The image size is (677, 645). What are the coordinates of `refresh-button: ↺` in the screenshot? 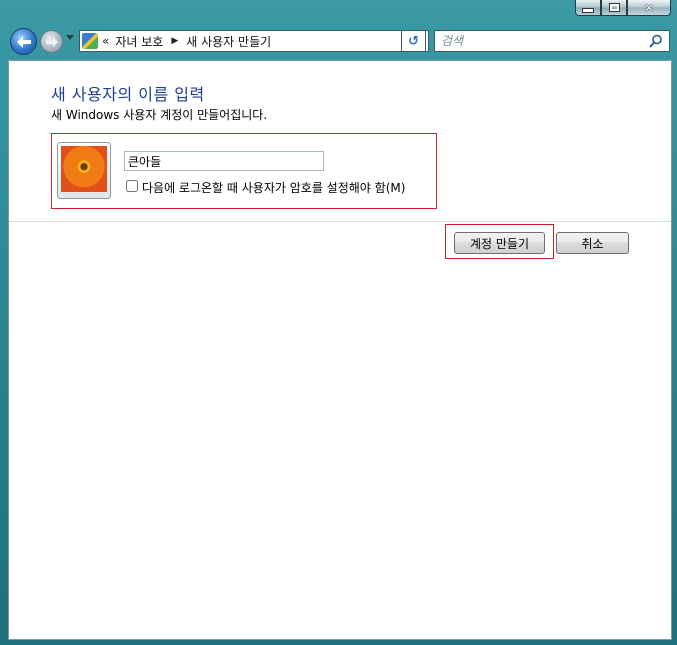 It's located at (413, 41).